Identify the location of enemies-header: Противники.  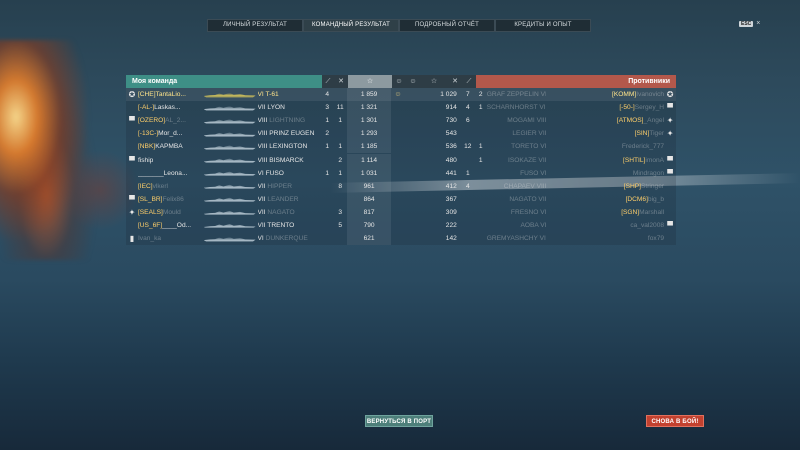
(576, 81).